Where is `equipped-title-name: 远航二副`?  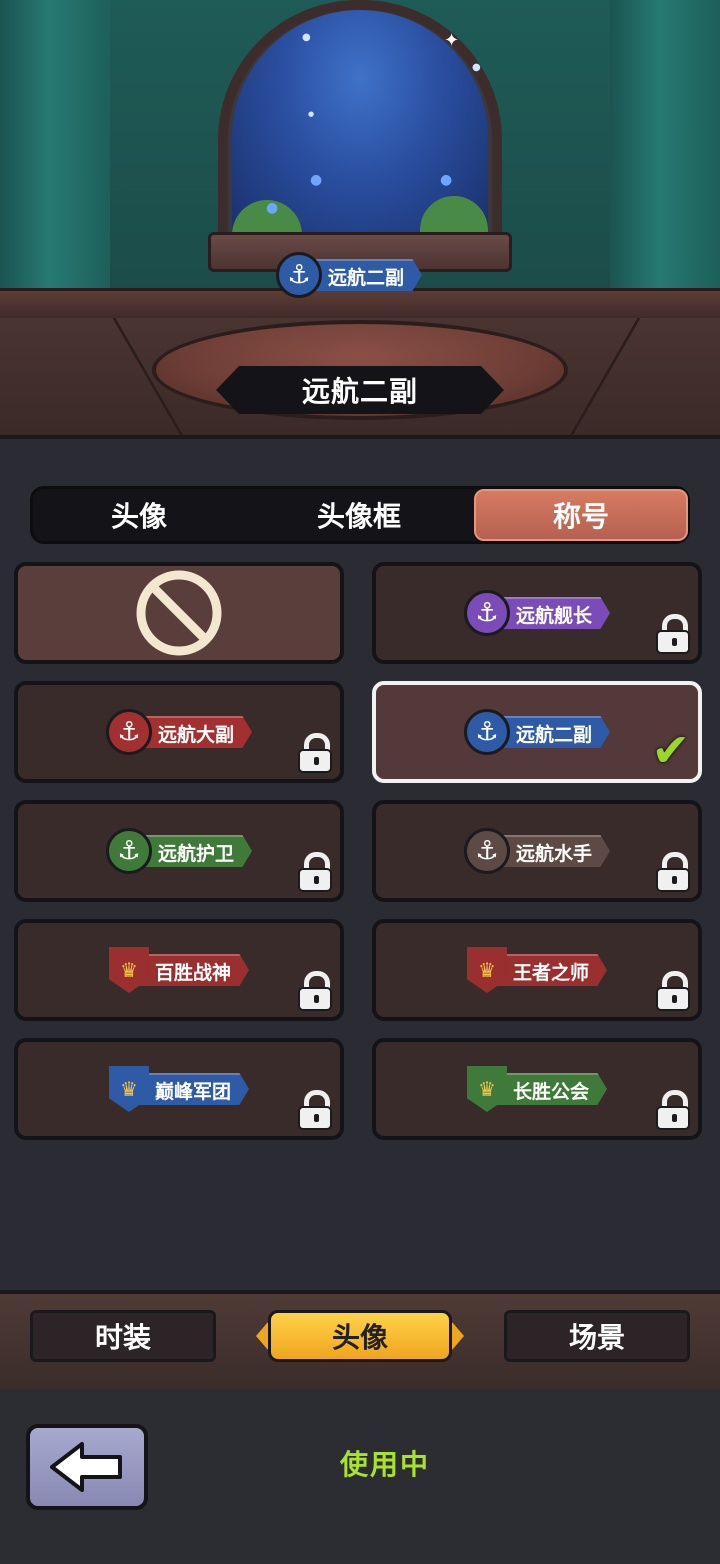 equipped-title-name: 远航二副 is located at coordinates (359, 391).